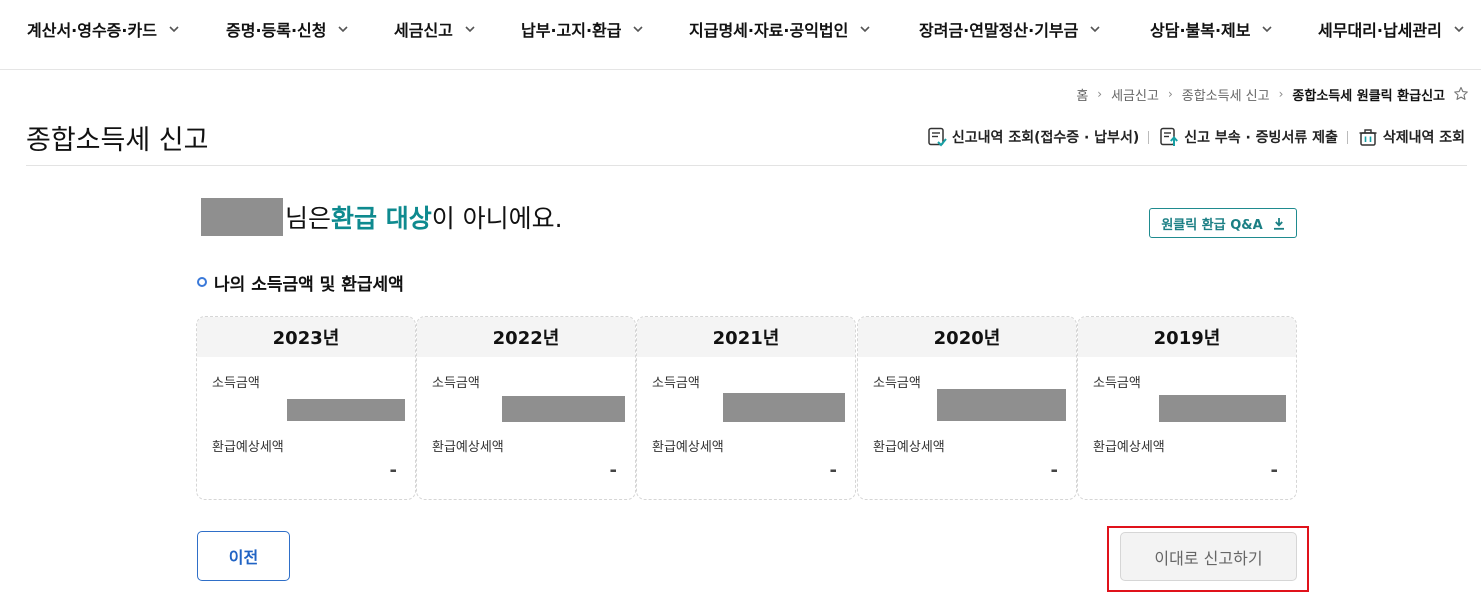  I want to click on attach-documents-label: 신고 부속 · 증빙서류 제출, so click(1261, 138).